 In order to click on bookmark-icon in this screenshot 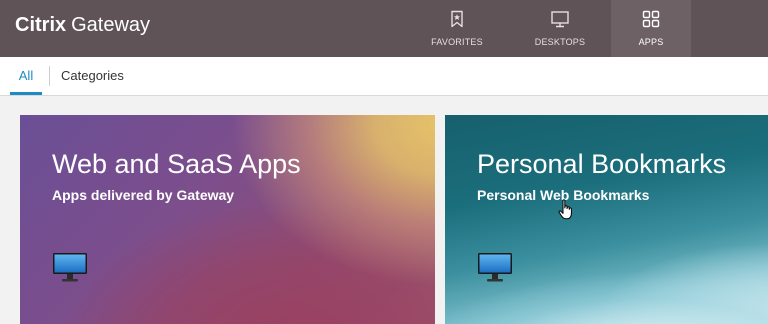, I will do `click(457, 19)`.